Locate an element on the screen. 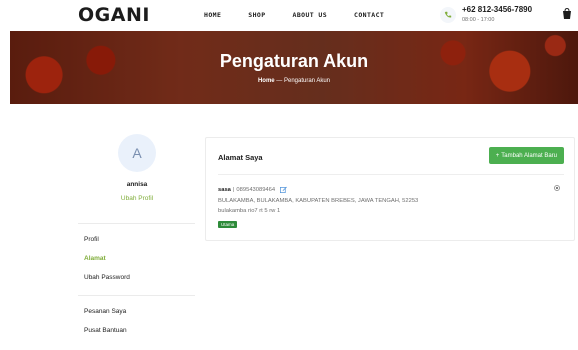 The height and width of the screenshot is (350, 578). address-detail: bulakamba rio7 rt 5 rw 1 is located at coordinates (249, 211).